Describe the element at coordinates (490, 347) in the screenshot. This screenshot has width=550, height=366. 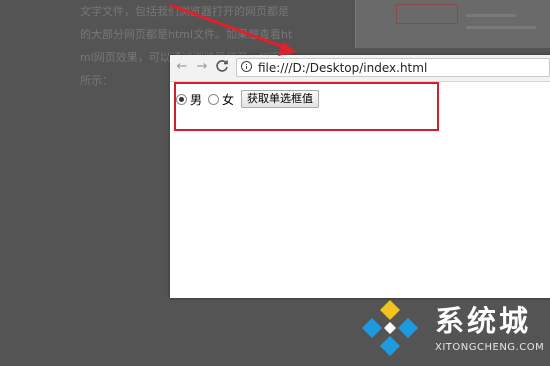
I see `watermark-domain: XITONGCHENG.COM` at that location.